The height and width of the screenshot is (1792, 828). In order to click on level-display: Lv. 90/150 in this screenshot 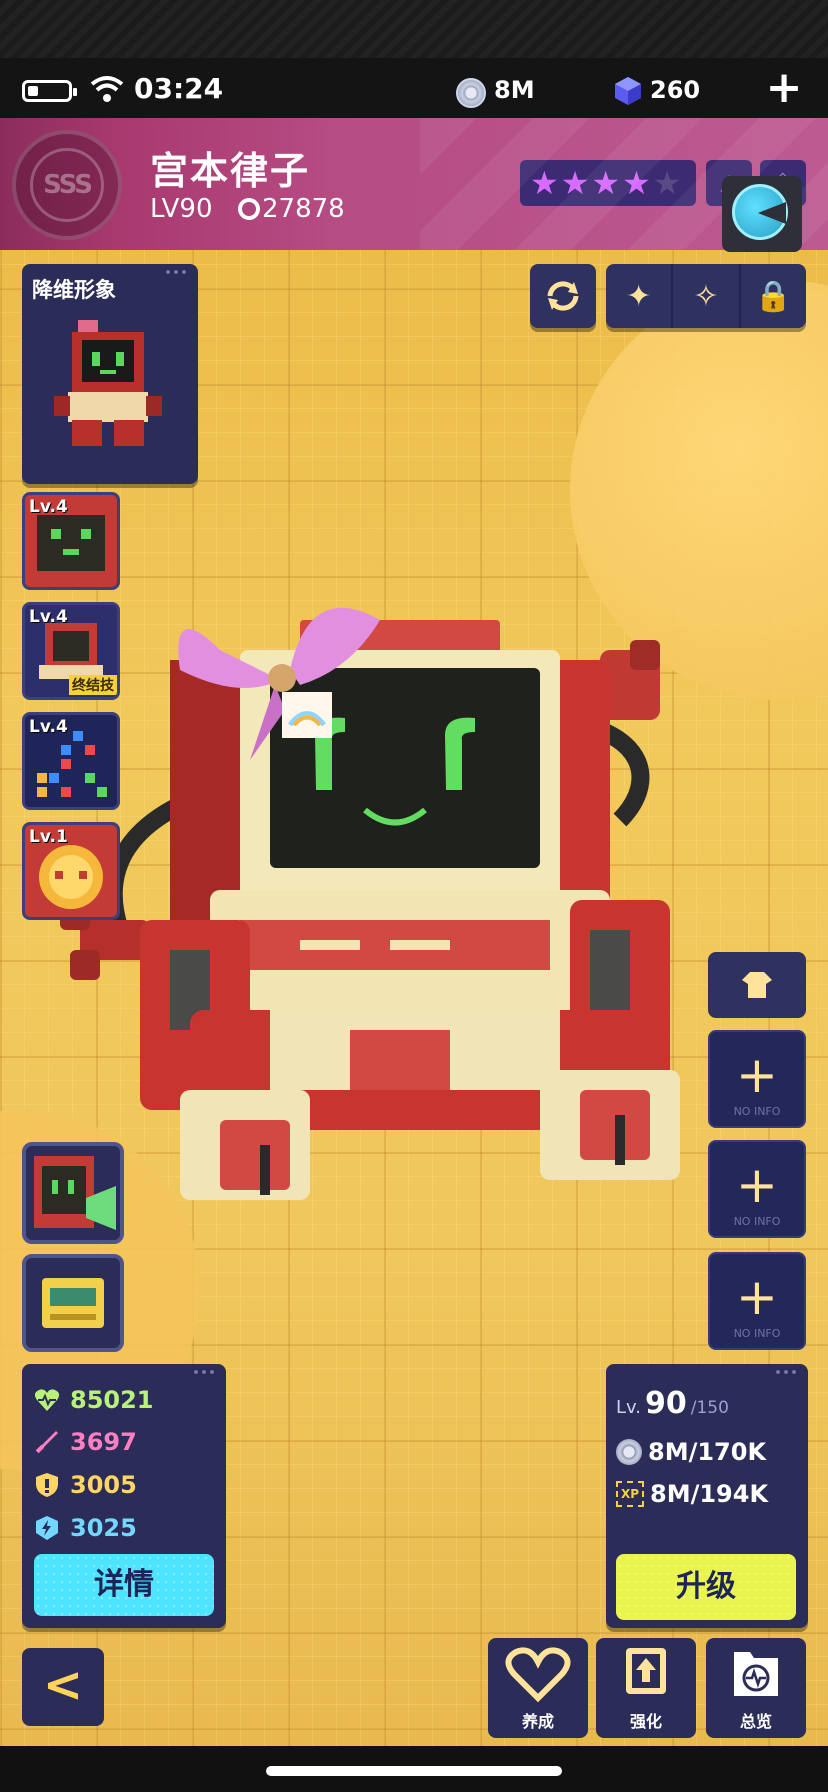, I will do `click(672, 1403)`.